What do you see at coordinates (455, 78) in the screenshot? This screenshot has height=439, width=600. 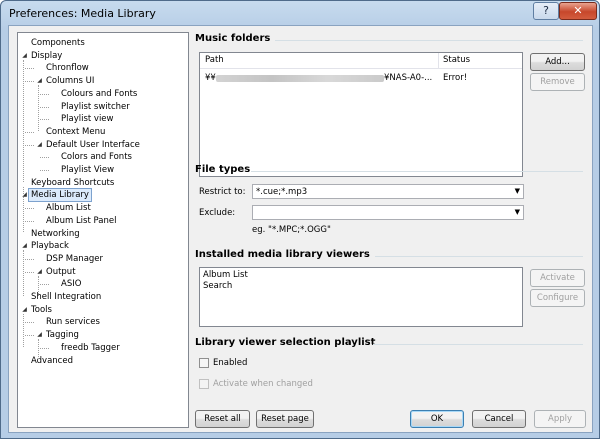 I see `status-cell: Error!` at bounding box center [455, 78].